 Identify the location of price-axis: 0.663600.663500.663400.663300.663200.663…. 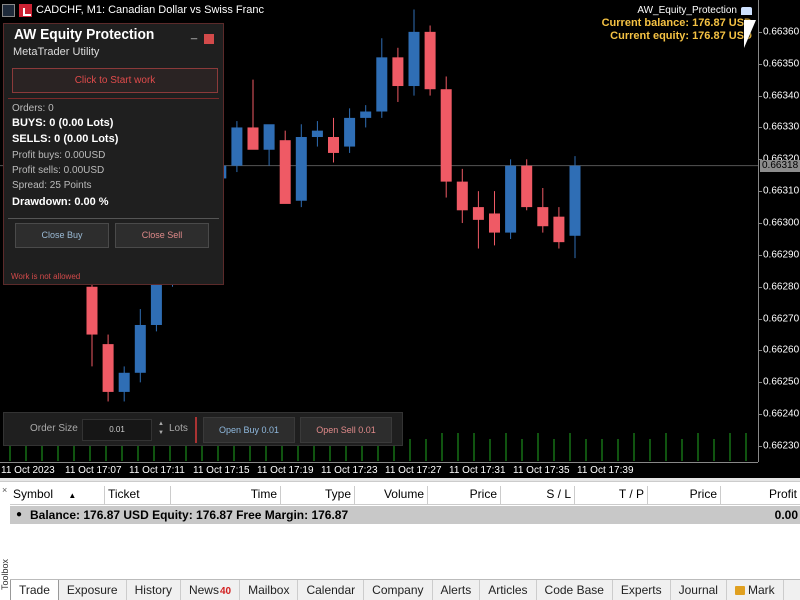
(779, 231).